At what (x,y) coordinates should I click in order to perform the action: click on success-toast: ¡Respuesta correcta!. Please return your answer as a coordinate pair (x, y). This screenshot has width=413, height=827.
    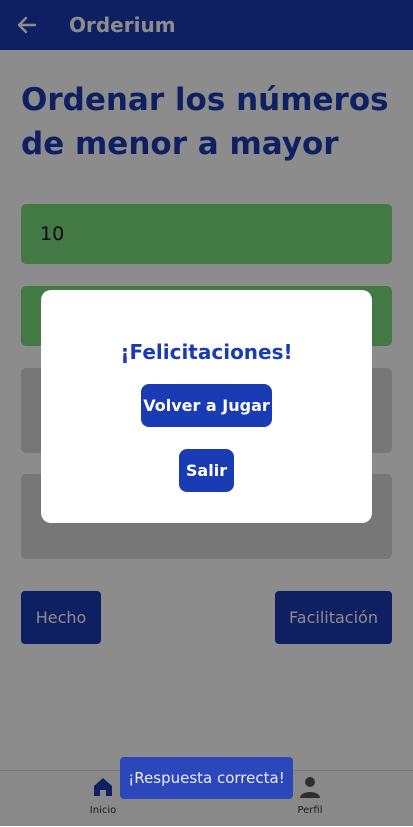
    Looking at the image, I should click on (206, 778).